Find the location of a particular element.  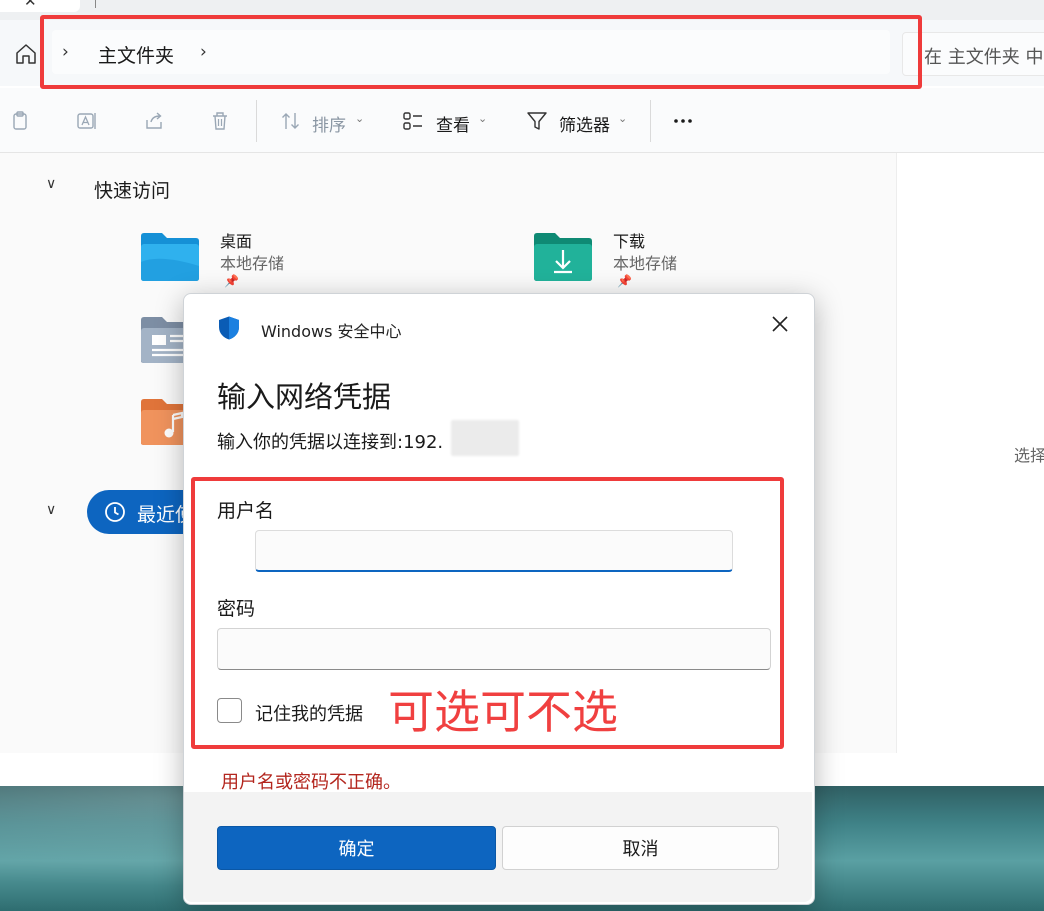

paste-icon is located at coordinates (21, 121).